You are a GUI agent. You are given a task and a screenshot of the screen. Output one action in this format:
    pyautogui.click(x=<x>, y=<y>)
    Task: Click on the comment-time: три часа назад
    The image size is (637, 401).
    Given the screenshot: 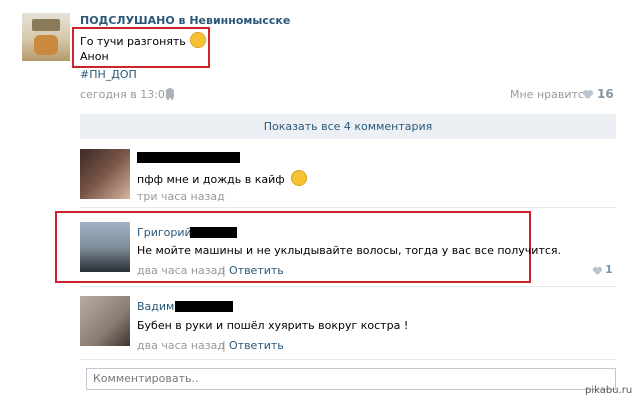 What is the action you would take?
    pyautogui.click(x=181, y=196)
    